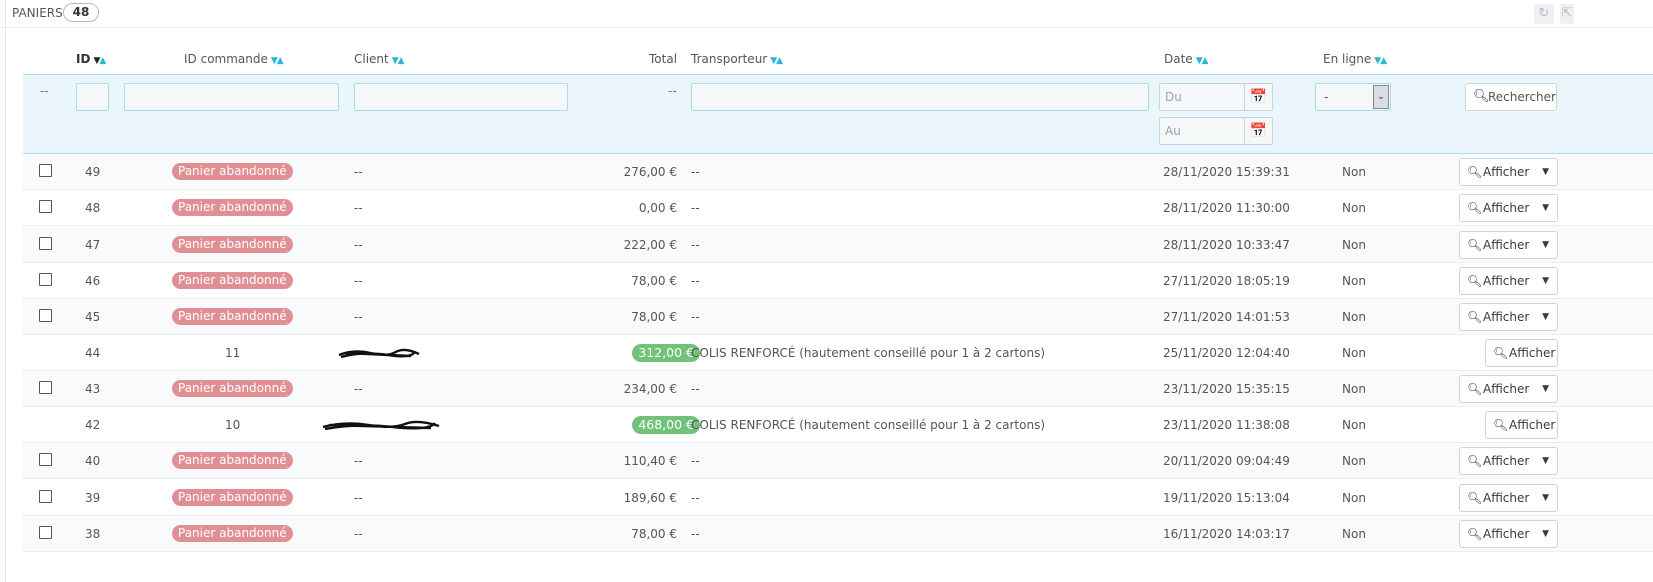  Describe the element at coordinates (461, 97) in the screenshot. I see `filter-client-input` at that location.